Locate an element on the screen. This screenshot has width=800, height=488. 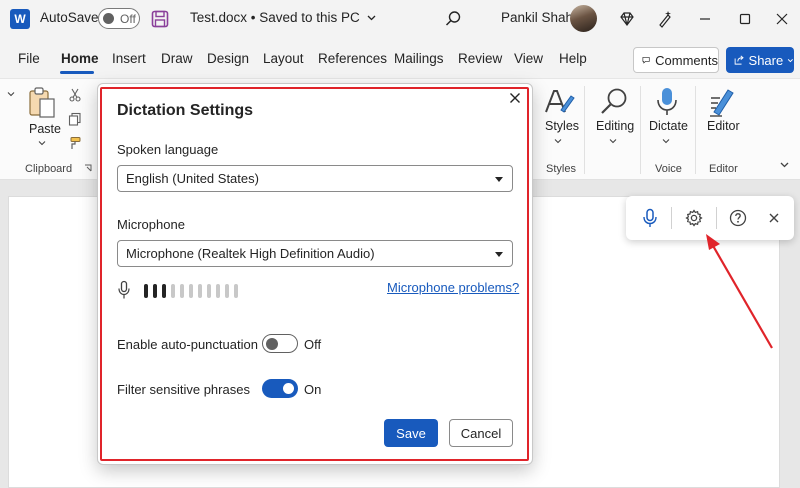
user-name: Pankil Shah is located at coordinates (537, 17).